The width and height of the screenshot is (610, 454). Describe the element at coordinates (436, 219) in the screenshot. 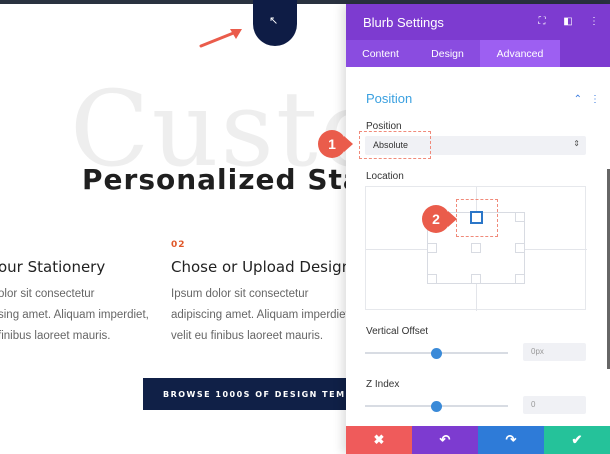

I see `annotation-badge-2: 2` at that location.